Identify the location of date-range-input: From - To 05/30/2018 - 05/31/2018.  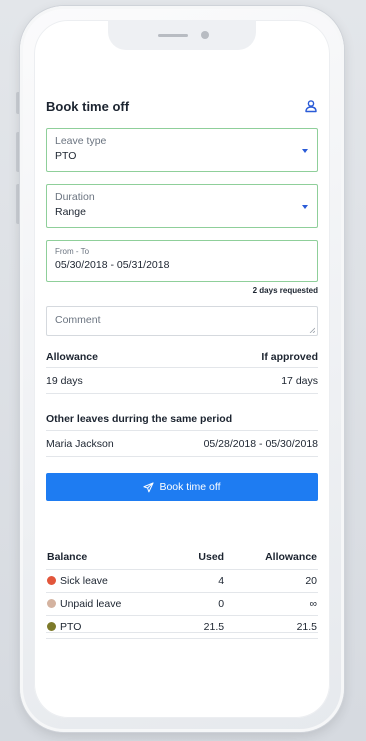
(182, 261).